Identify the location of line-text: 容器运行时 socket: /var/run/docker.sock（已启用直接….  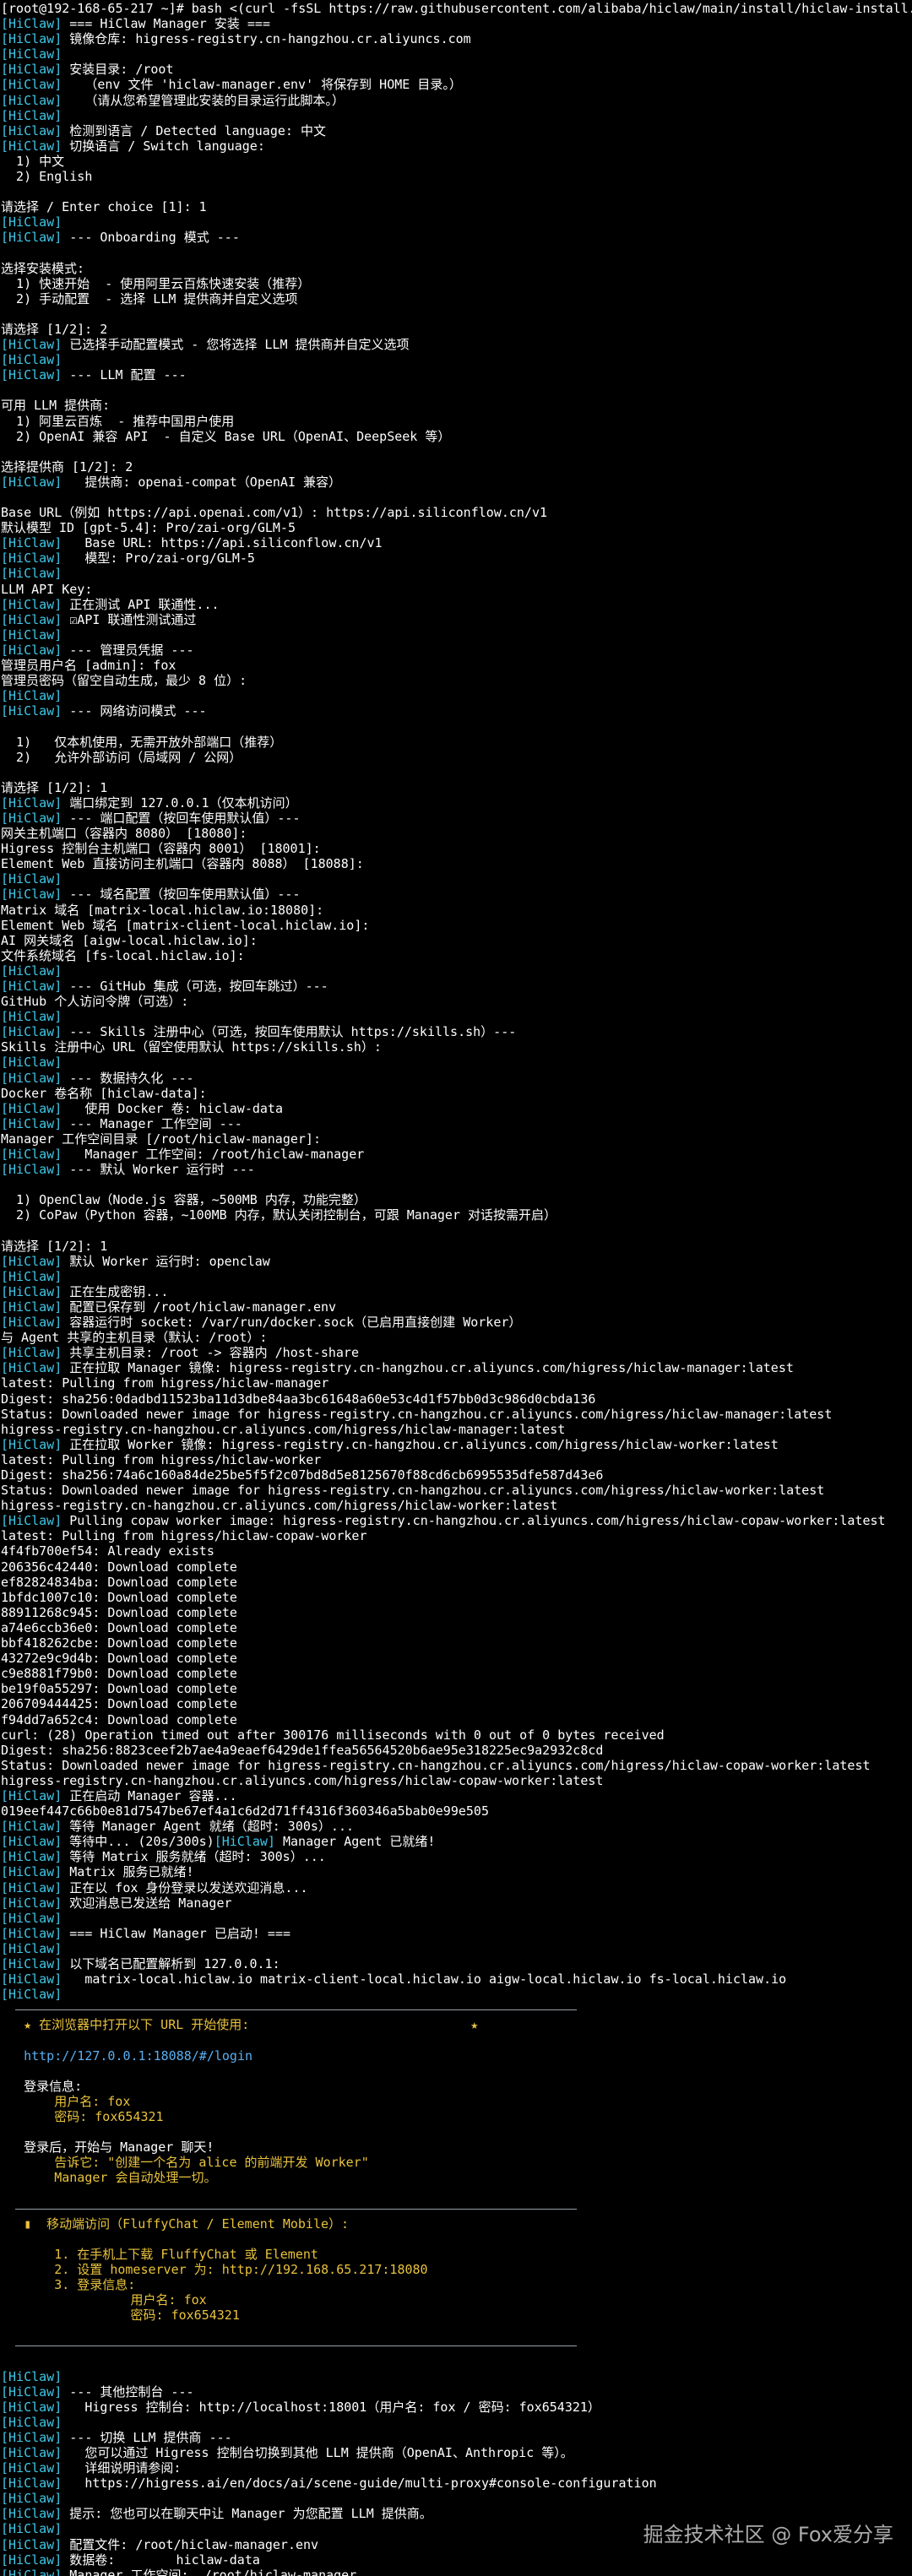
(292, 1323).